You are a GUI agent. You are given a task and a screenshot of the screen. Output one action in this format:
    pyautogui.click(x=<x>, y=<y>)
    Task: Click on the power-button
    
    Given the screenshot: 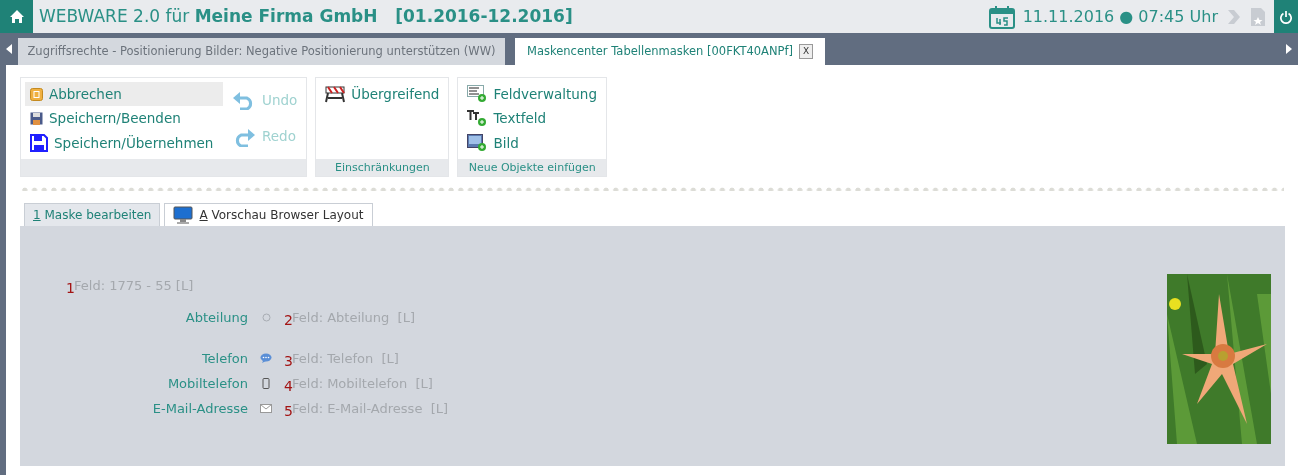 What is the action you would take?
    pyautogui.click(x=1286, y=16)
    